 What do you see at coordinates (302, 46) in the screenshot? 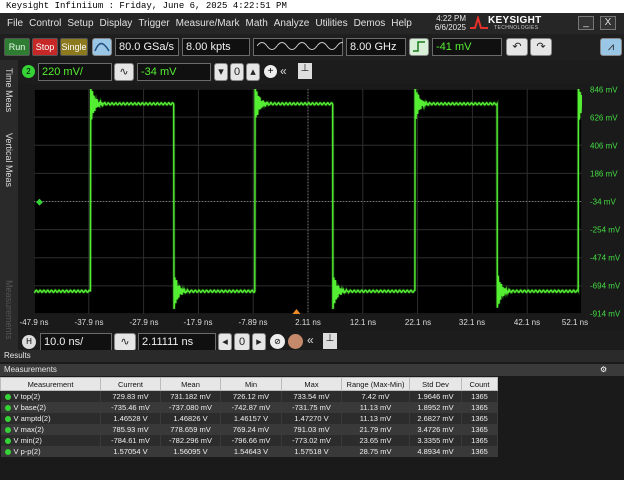
I see `sine-wave-icon` at bounding box center [302, 46].